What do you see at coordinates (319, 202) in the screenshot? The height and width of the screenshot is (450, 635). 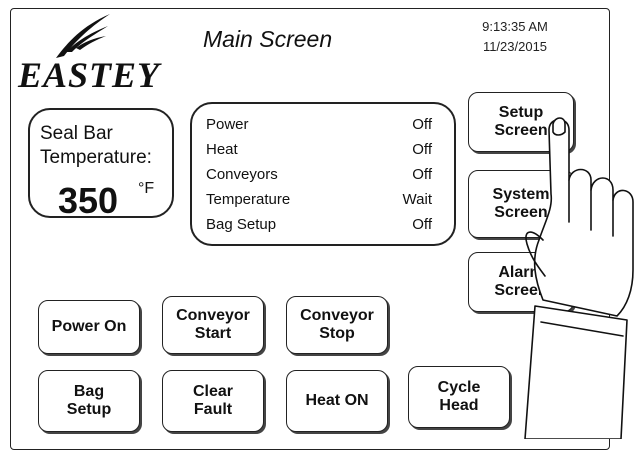 I see `status-row-temperature: Temperature Wait` at bounding box center [319, 202].